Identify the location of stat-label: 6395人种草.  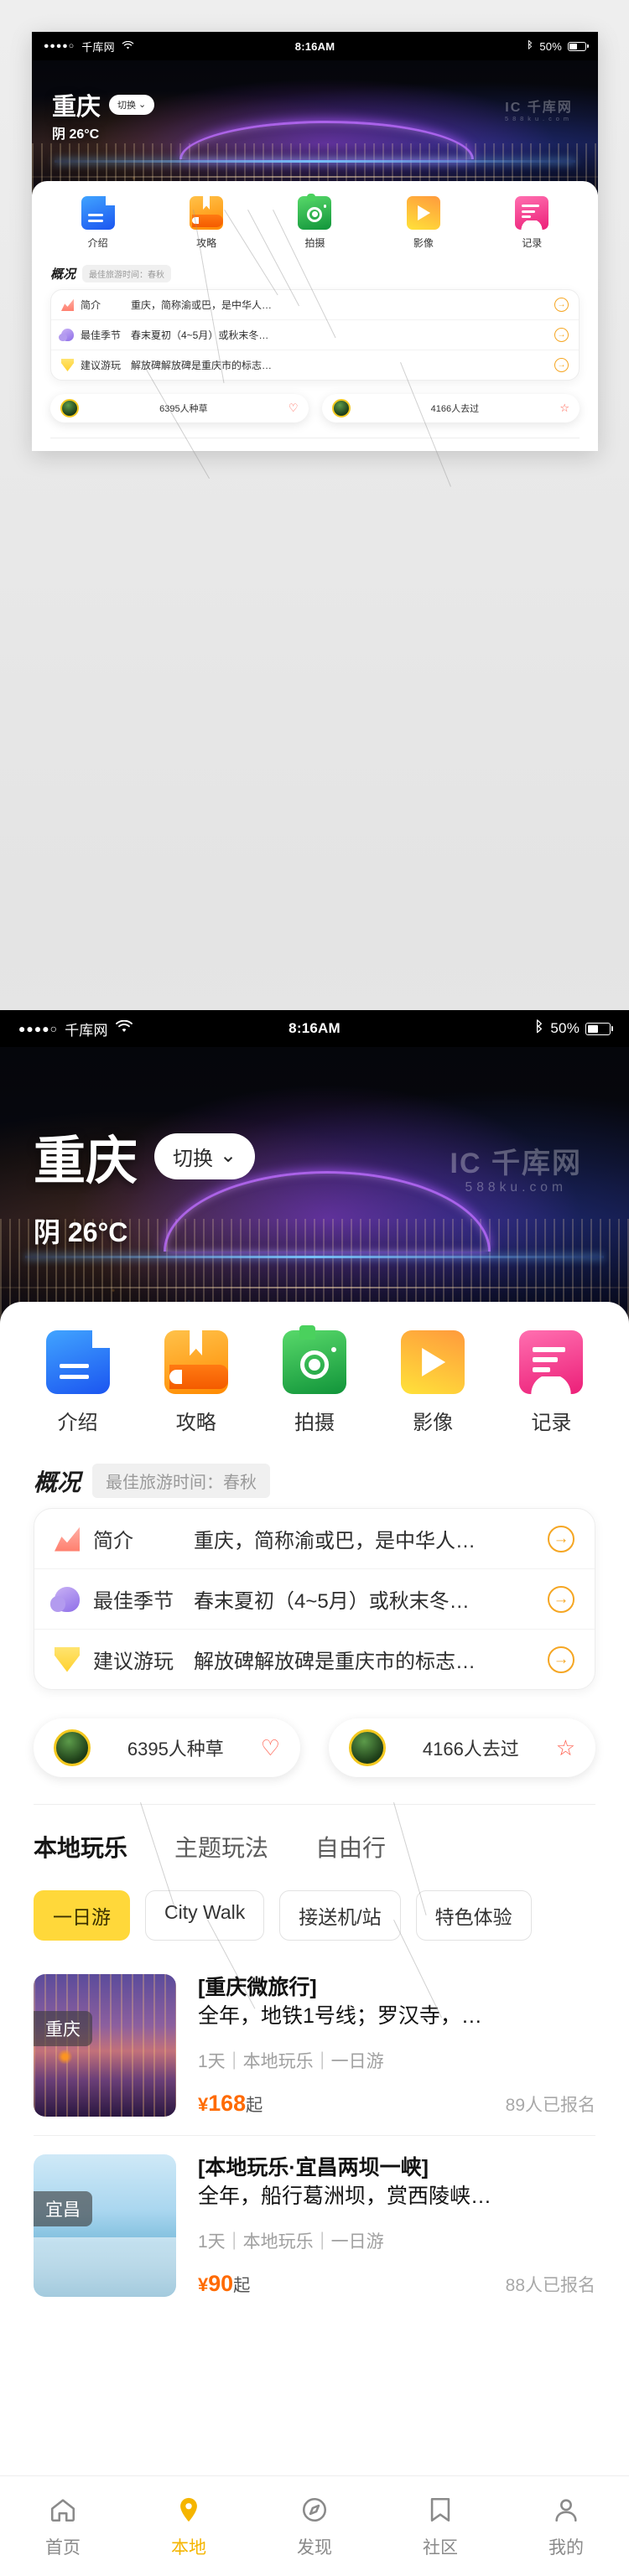
(175, 1749).